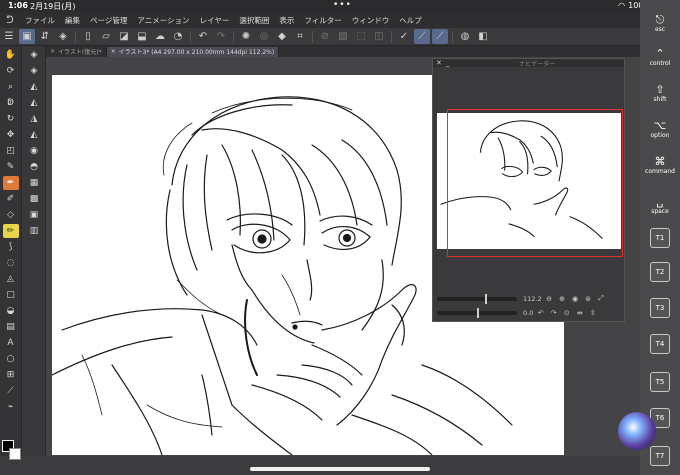  What do you see at coordinates (11, 119) in the screenshot?
I see `rotate-icon: ↻` at bounding box center [11, 119].